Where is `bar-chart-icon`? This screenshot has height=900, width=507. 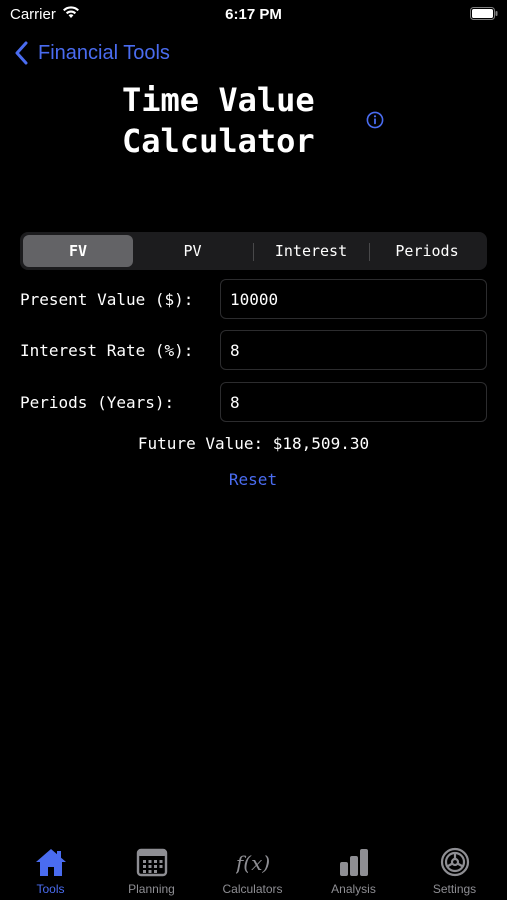
bar-chart-icon is located at coordinates (353, 862).